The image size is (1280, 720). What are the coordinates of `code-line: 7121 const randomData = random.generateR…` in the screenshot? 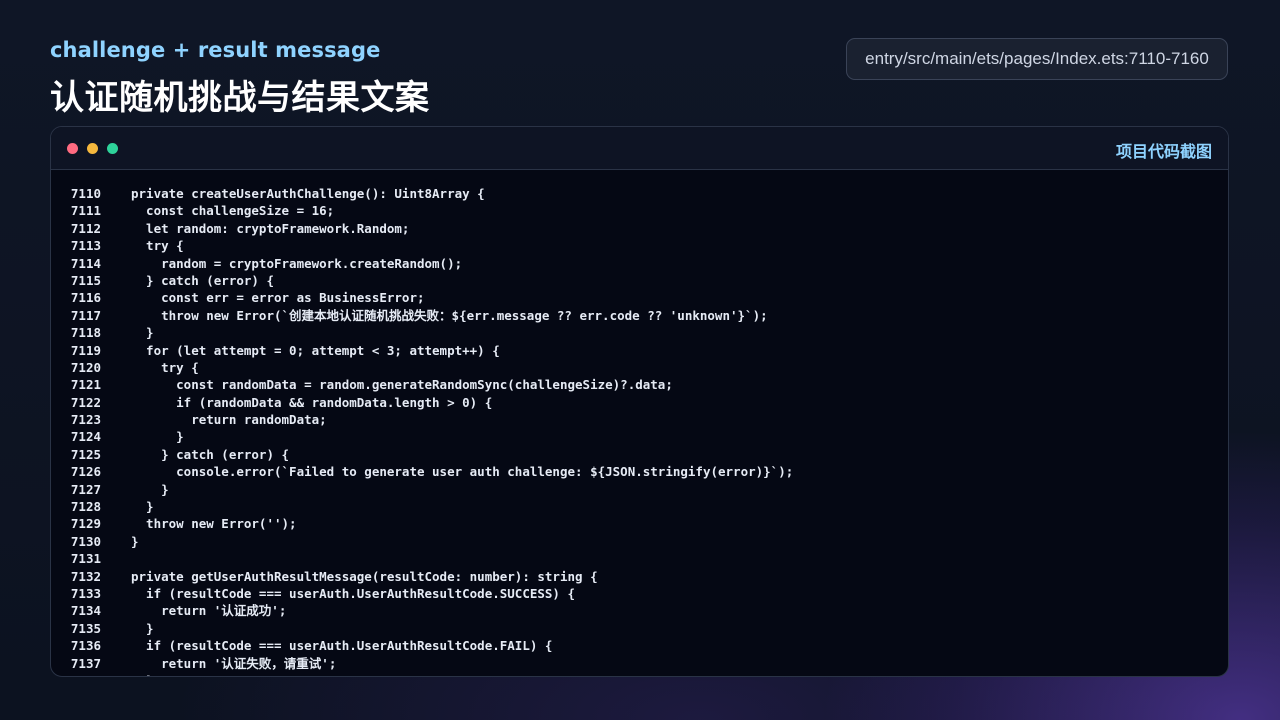 It's located at (639, 384).